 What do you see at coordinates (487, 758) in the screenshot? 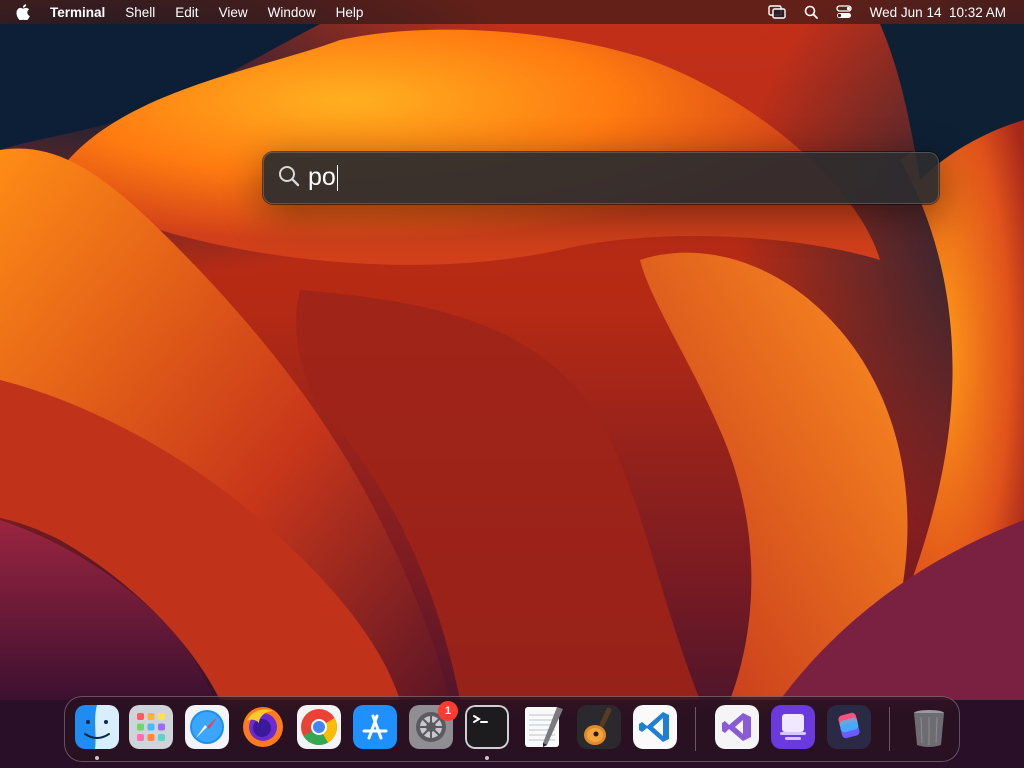
I see `terminal-running-indicator` at bounding box center [487, 758].